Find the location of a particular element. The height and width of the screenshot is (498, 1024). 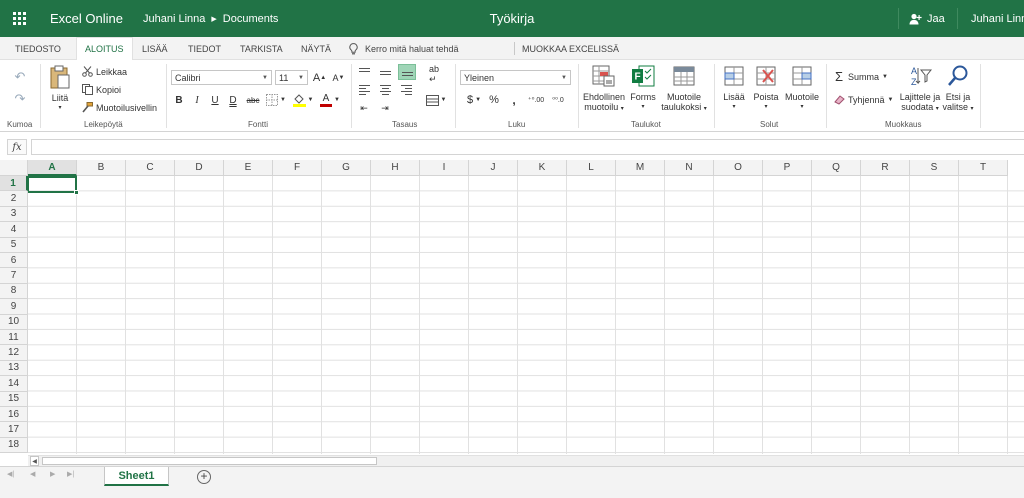

scrollbar-thumb is located at coordinates (209, 461).